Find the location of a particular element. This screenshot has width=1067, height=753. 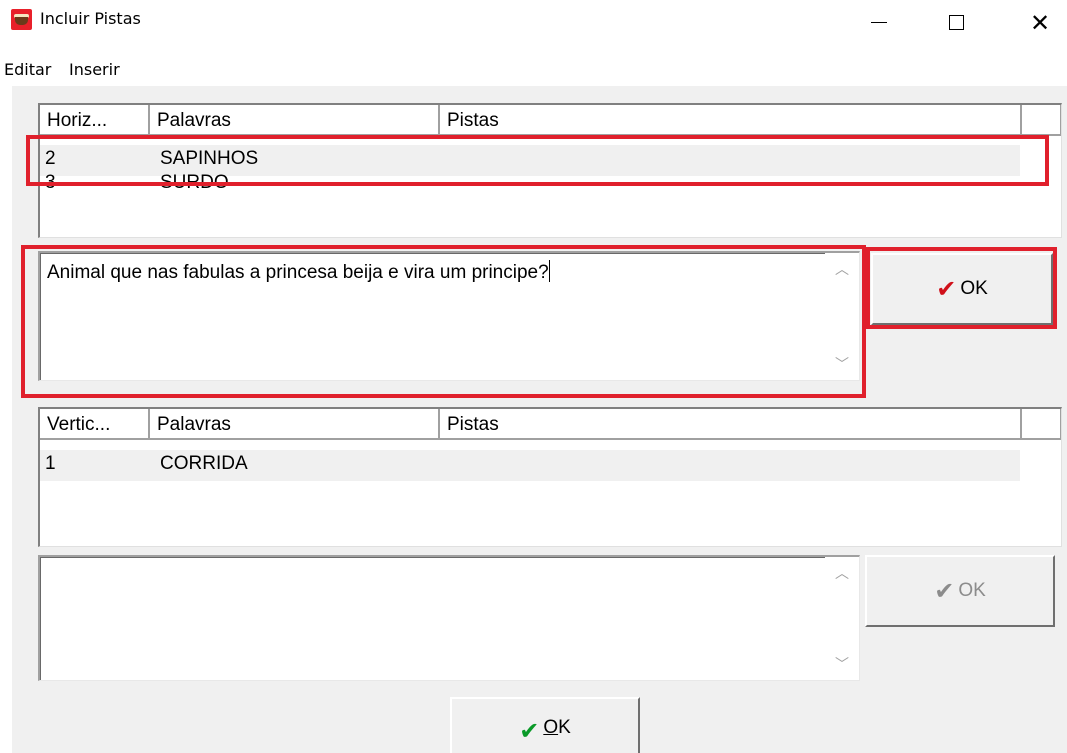

list-row-selected: 1 CORRIDA is located at coordinates (530, 465).